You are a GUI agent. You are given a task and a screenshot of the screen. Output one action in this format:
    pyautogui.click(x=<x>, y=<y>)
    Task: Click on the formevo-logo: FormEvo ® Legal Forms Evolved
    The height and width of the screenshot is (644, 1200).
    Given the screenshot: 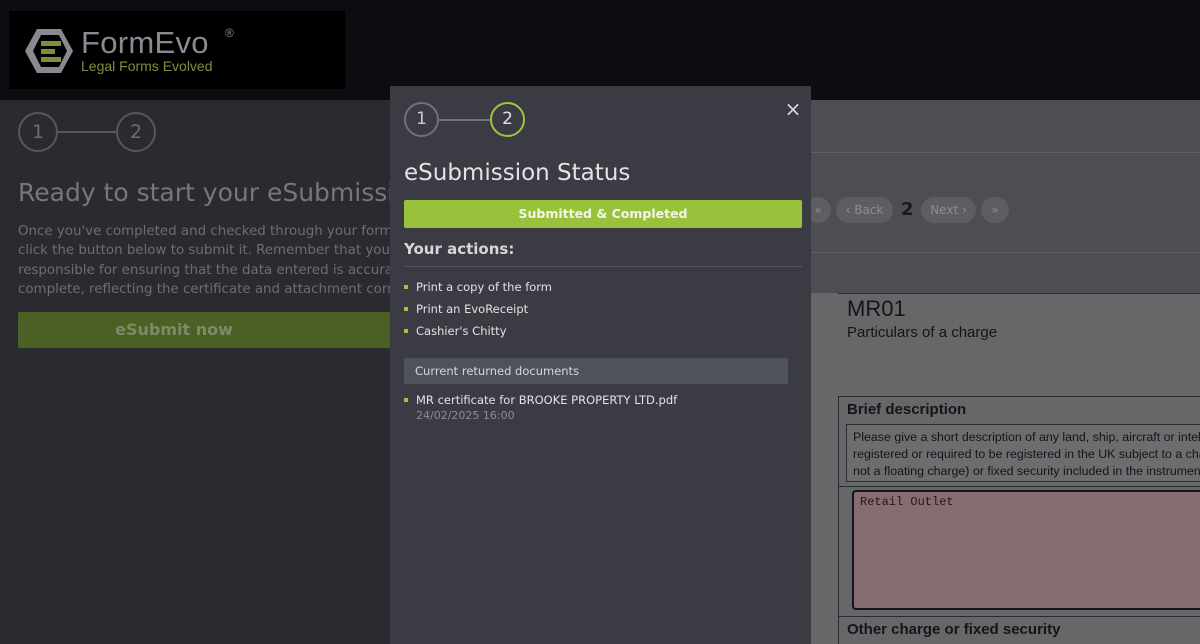 What is the action you would take?
    pyautogui.click(x=177, y=50)
    